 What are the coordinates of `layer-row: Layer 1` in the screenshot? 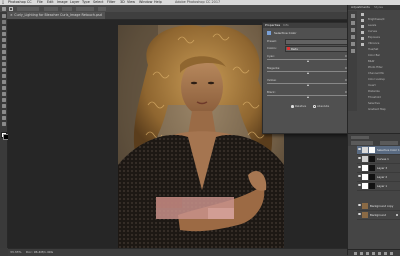 It's located at (378, 186).